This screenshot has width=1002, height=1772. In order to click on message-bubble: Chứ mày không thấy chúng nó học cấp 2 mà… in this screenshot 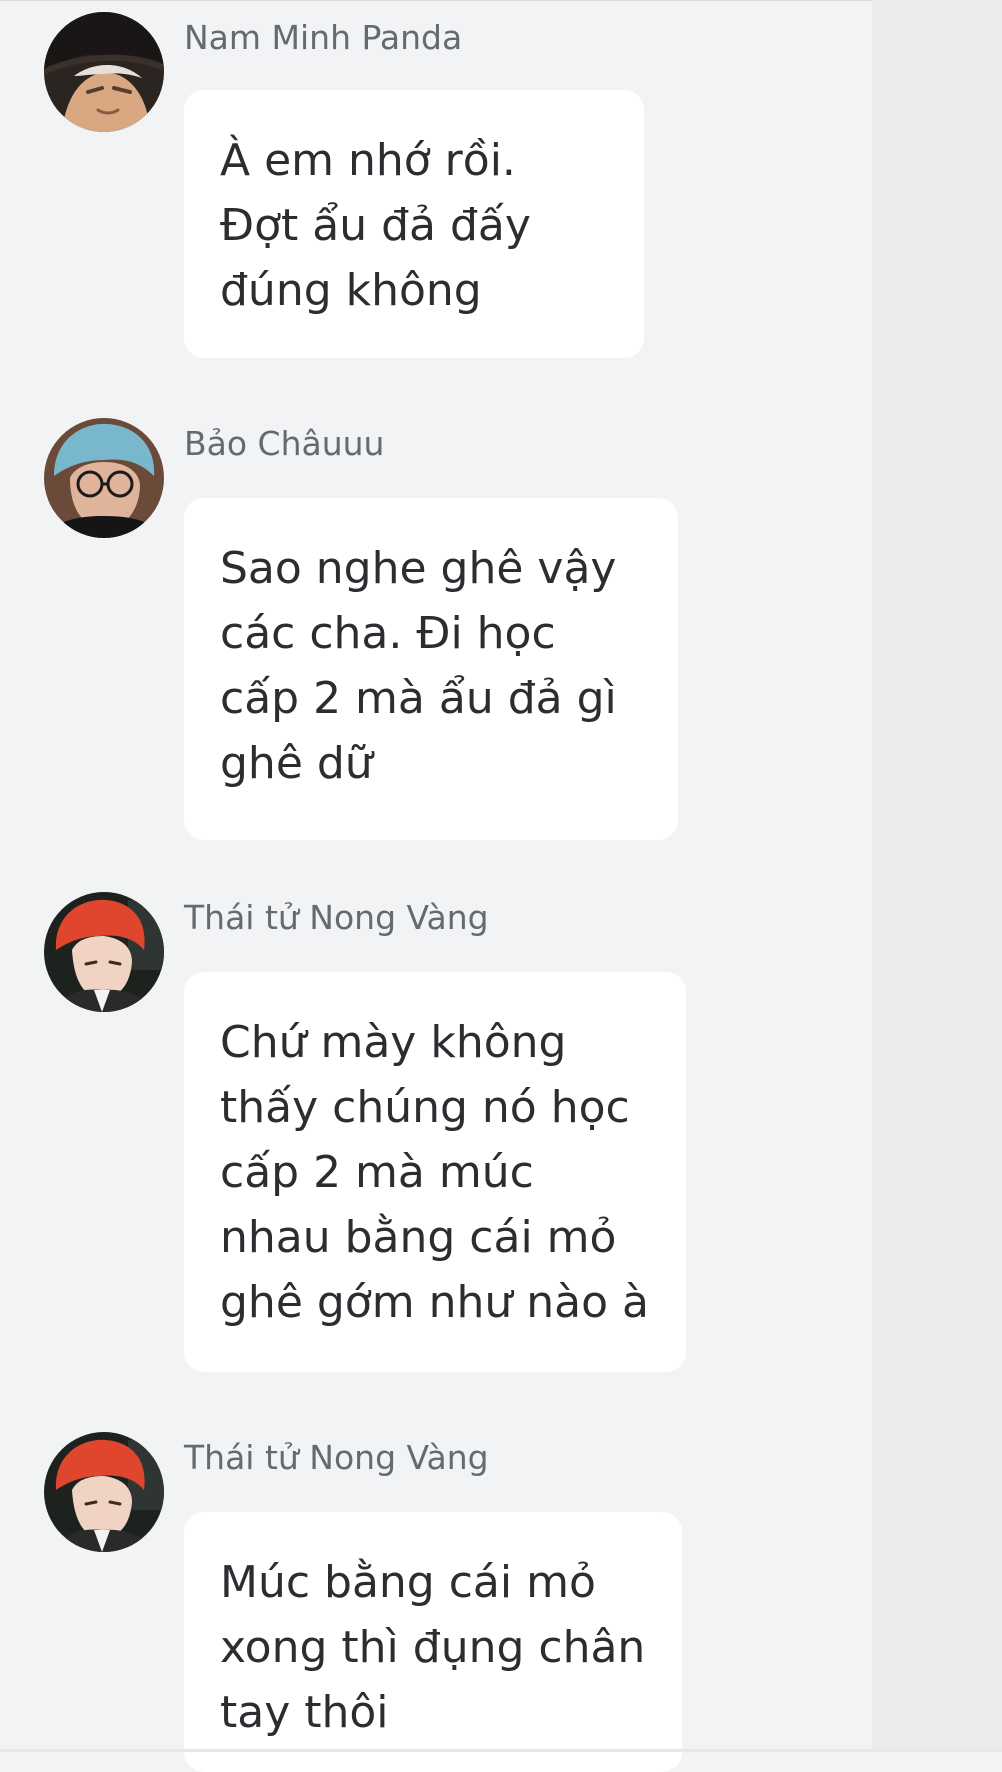, I will do `click(435, 1172)`.